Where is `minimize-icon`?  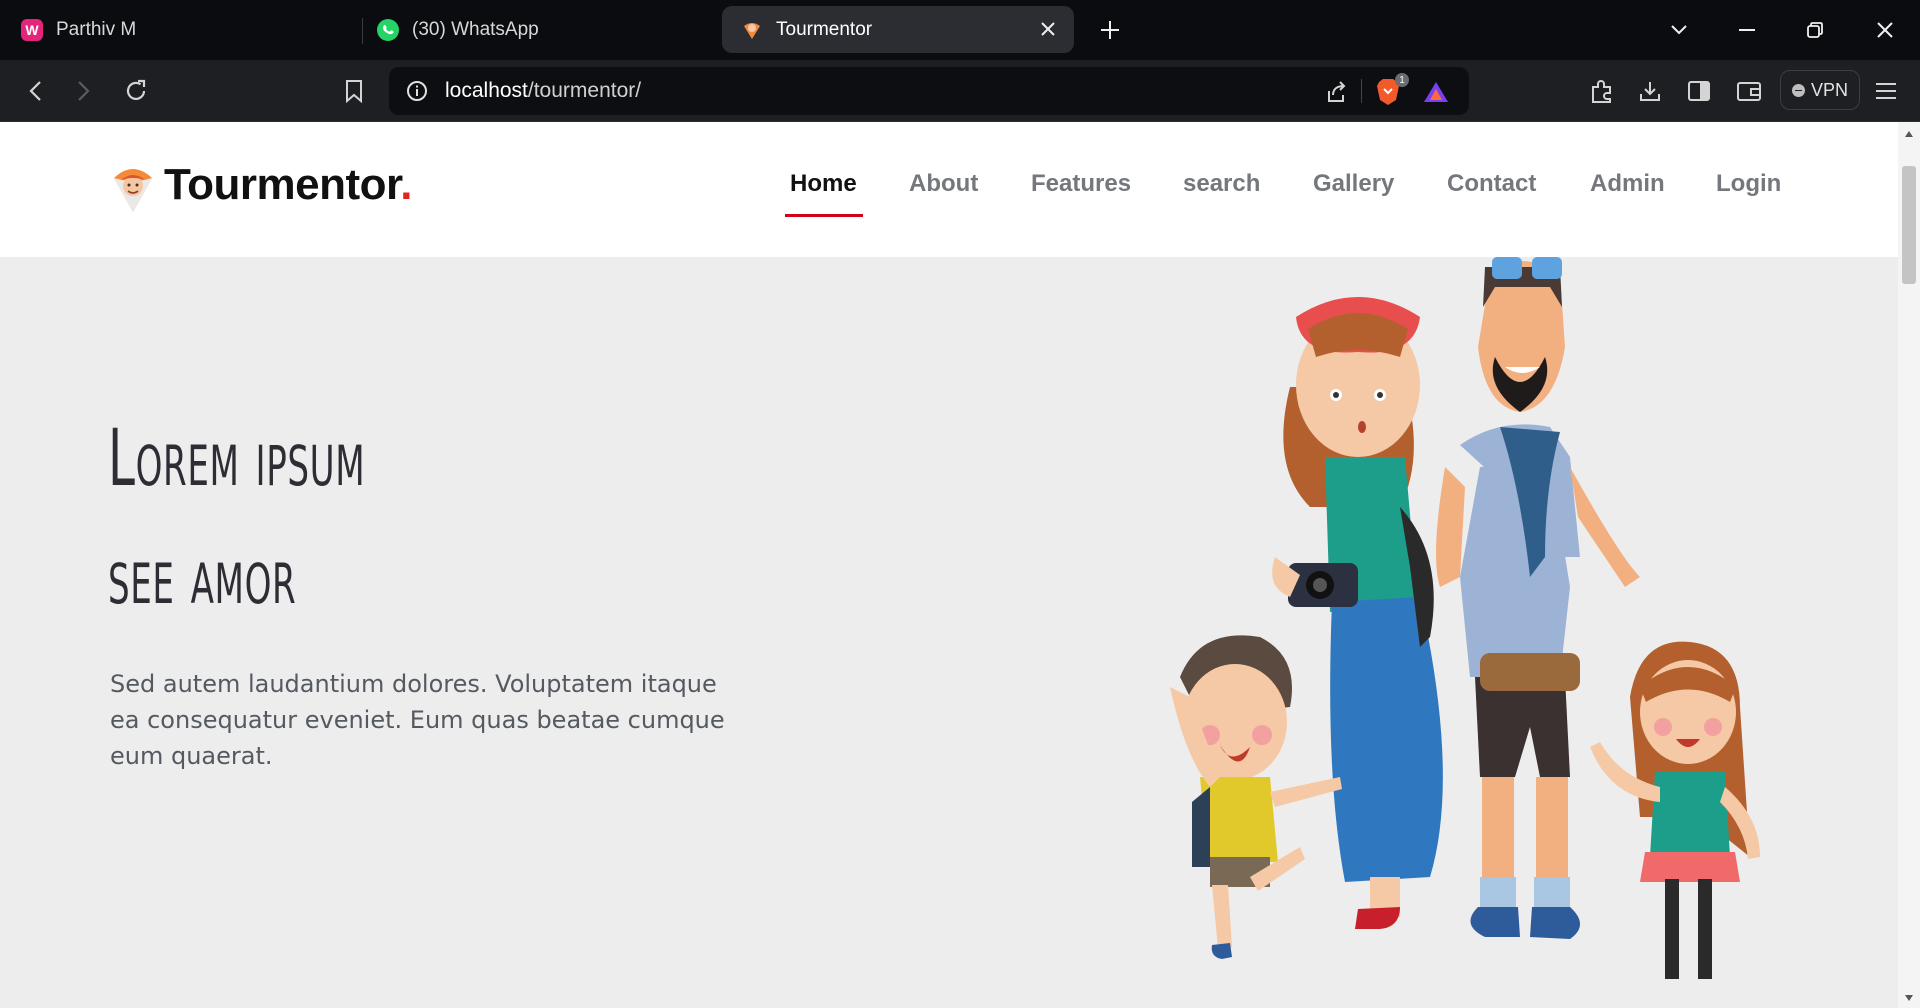
minimize-icon is located at coordinates (1747, 30).